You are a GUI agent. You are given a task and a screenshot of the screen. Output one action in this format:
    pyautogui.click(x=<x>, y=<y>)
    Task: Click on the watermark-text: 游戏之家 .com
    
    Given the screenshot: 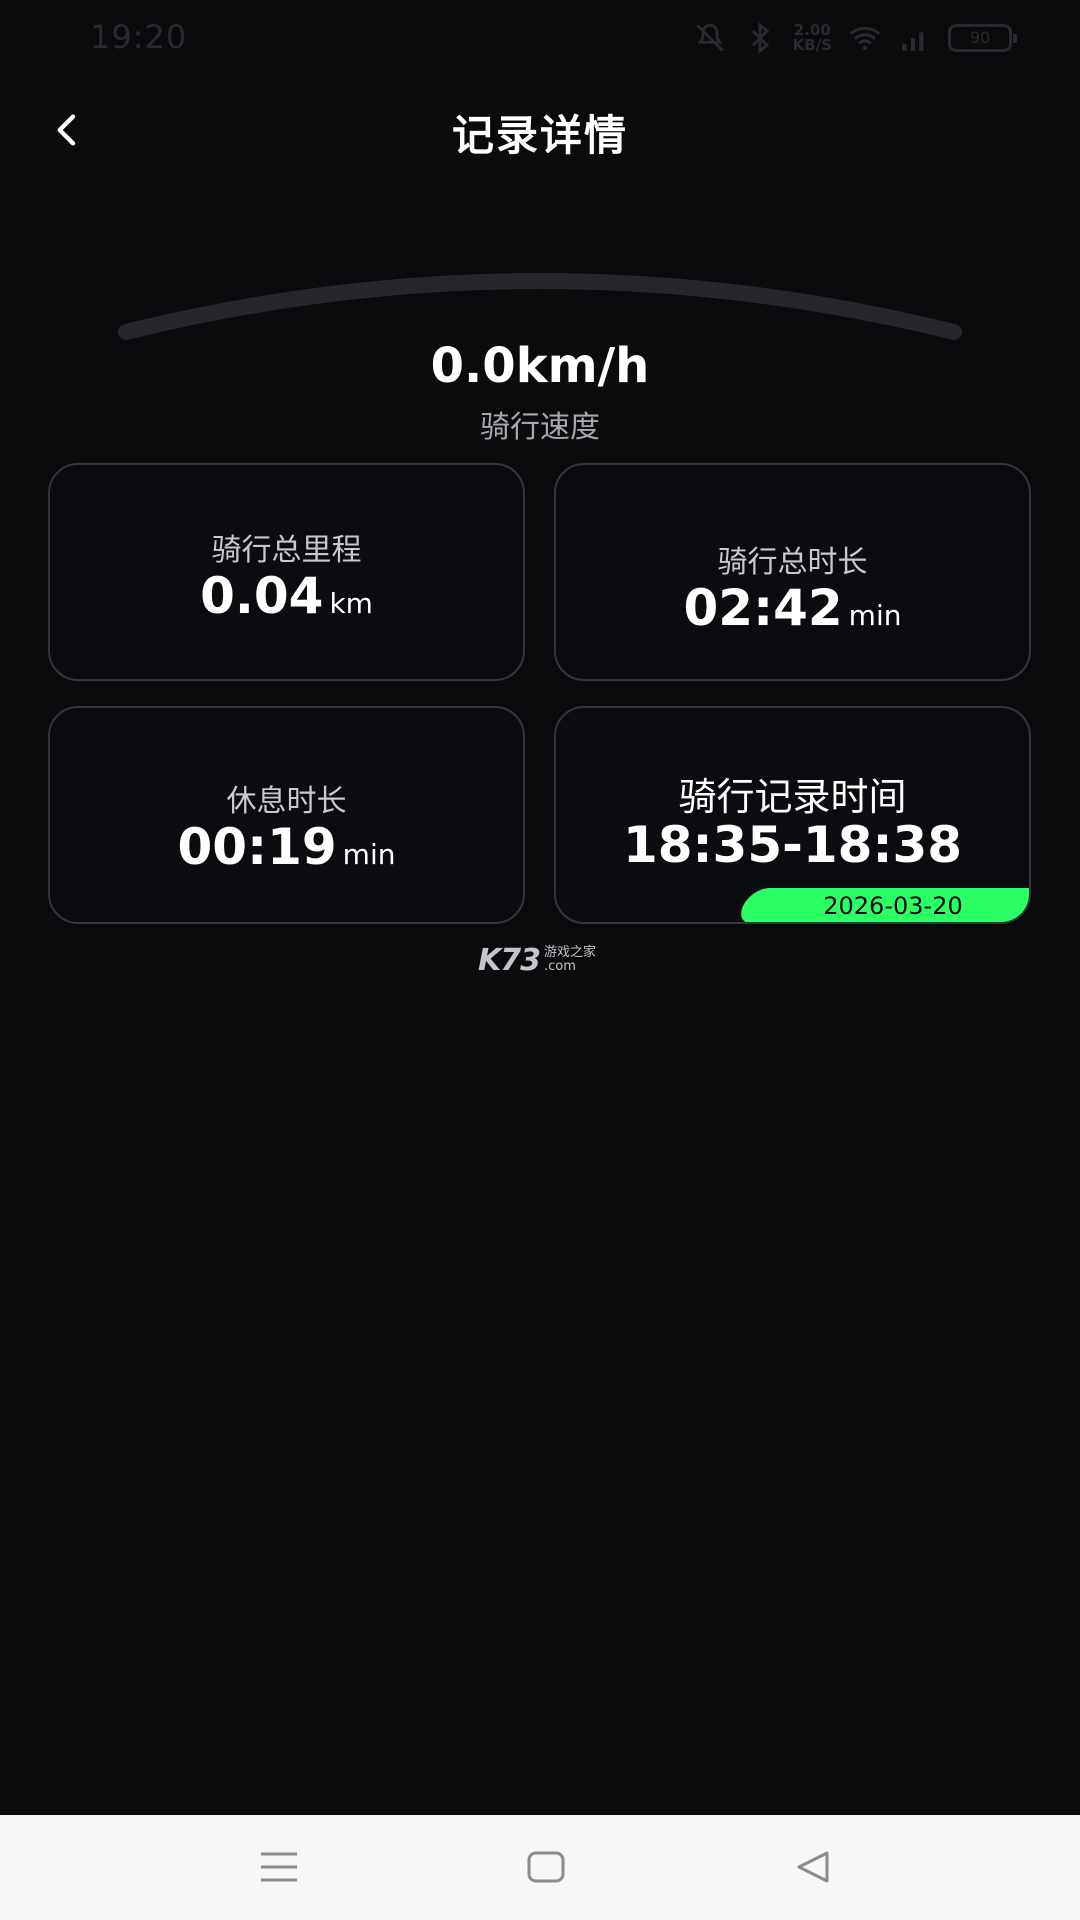 What is the action you would take?
    pyautogui.click(x=570, y=960)
    